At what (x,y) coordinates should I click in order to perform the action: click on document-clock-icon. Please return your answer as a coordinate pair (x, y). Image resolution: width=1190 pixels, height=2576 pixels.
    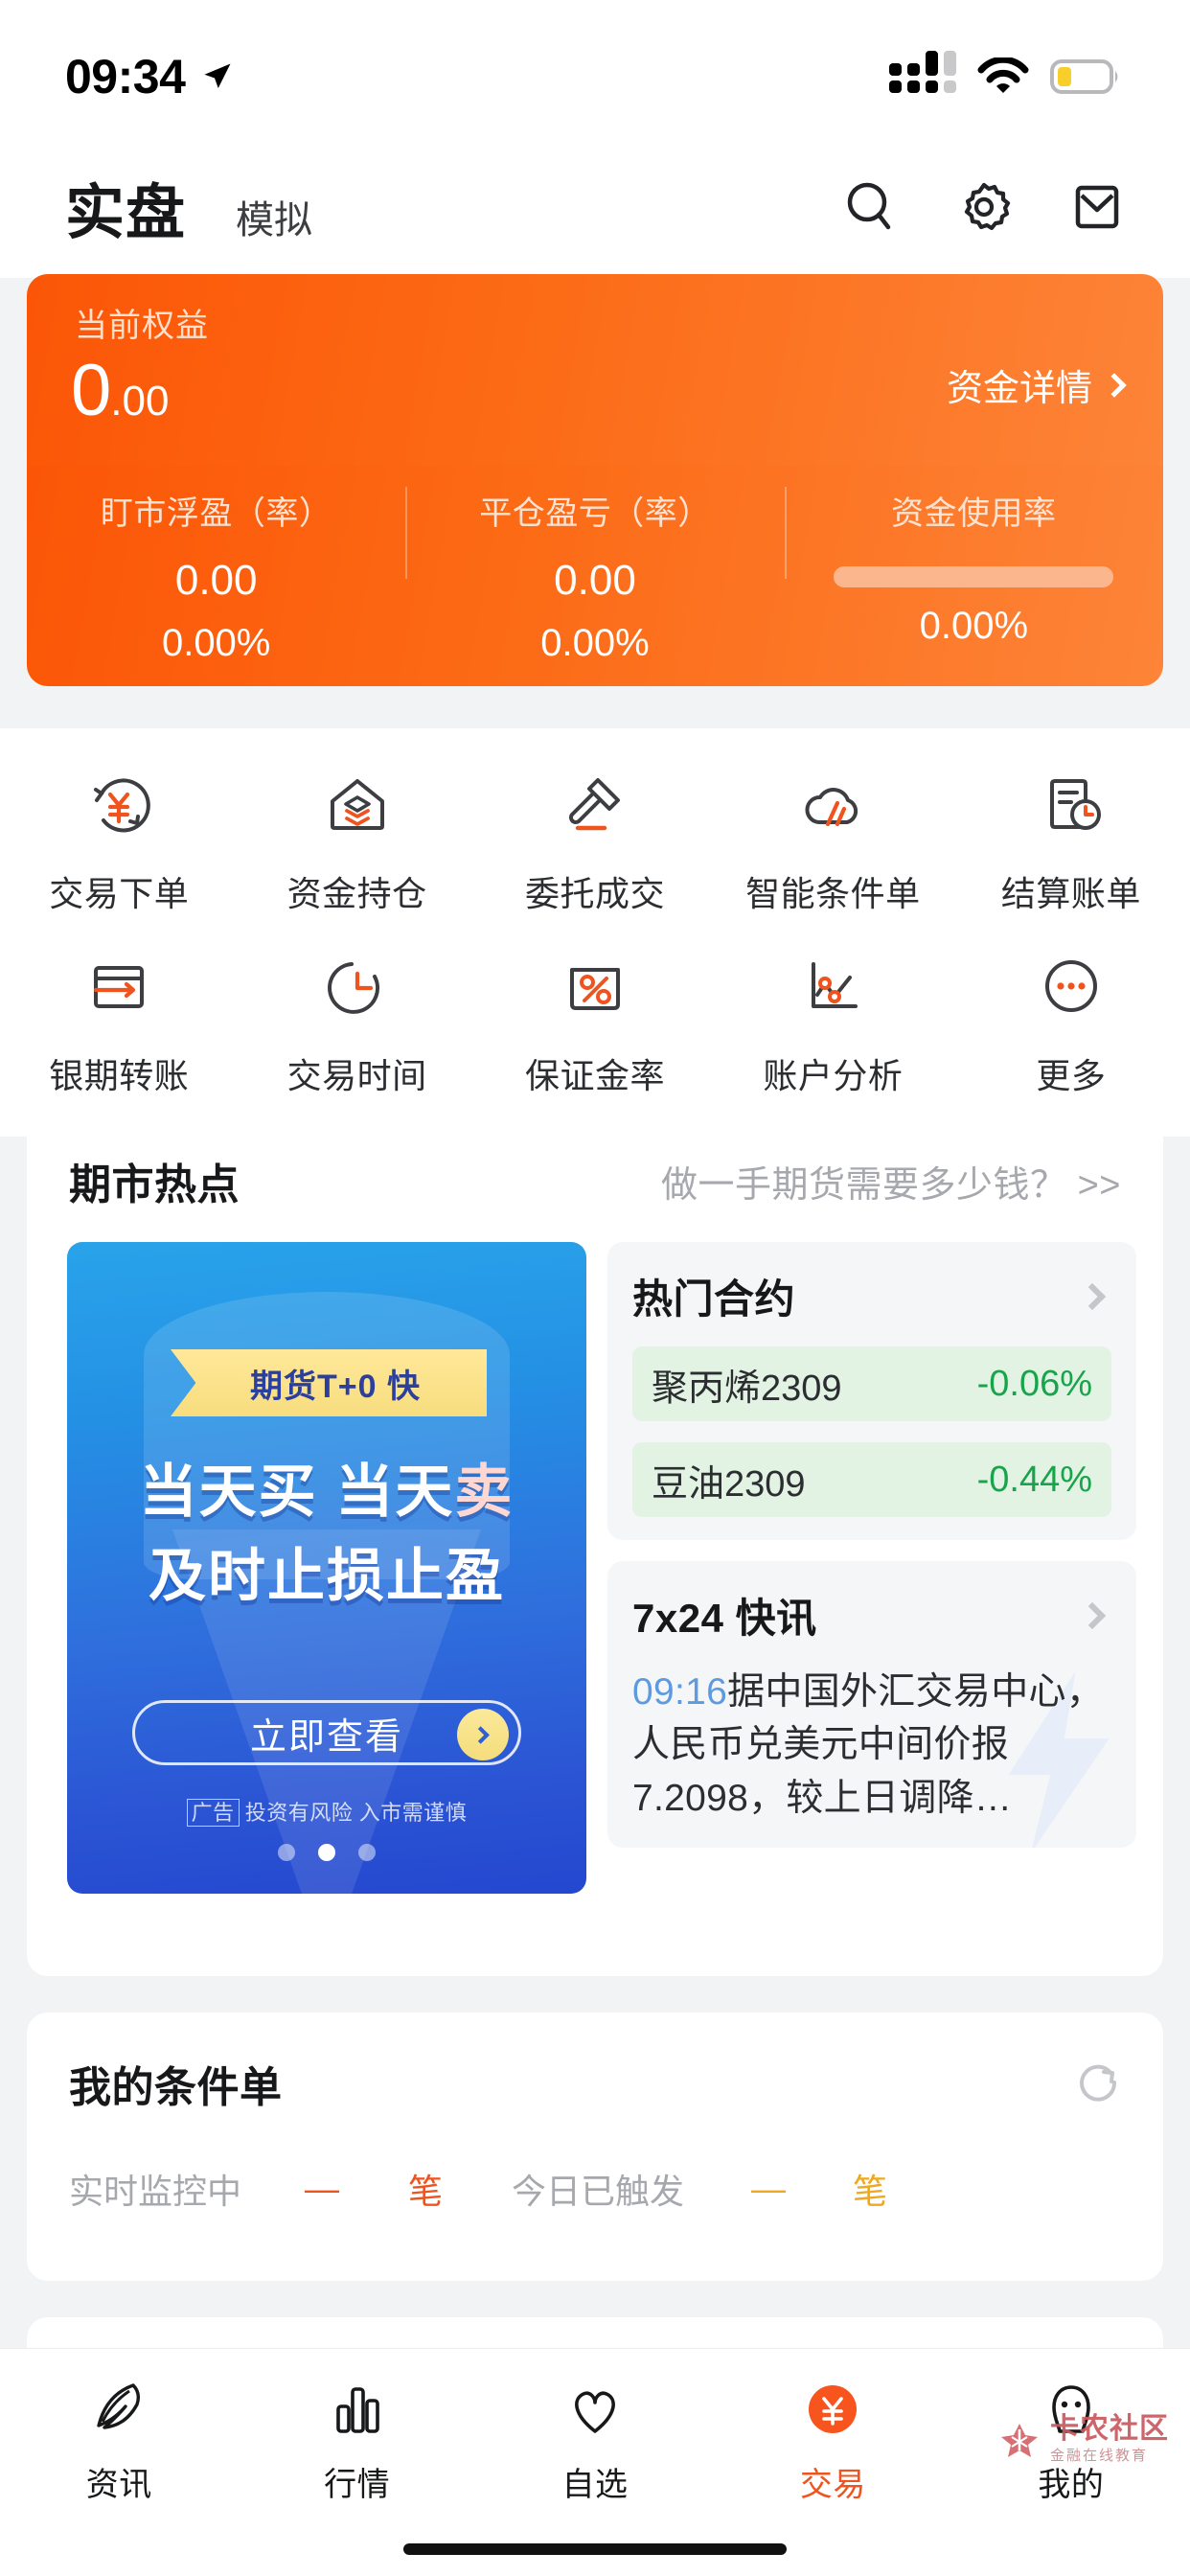
    Looking at the image, I should click on (1071, 805).